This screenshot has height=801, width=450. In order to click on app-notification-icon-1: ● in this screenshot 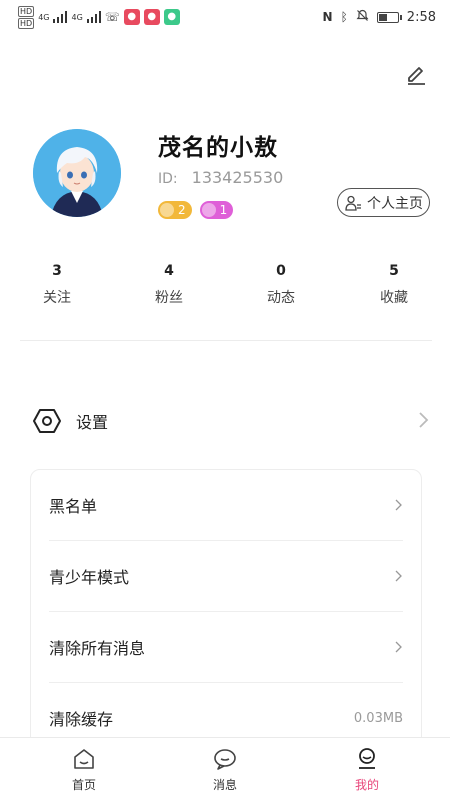, I will do `click(131, 17)`.